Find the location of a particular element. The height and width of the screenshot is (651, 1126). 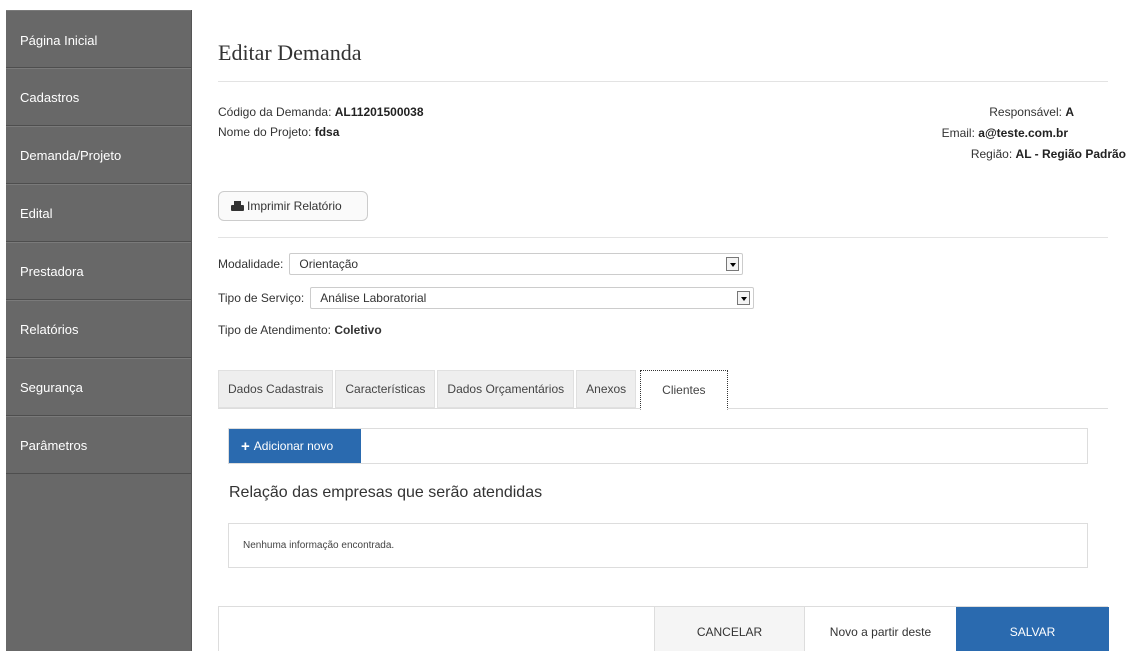

sidebar-item-pagina-inicial: Página Inicial is located at coordinates (98, 39).